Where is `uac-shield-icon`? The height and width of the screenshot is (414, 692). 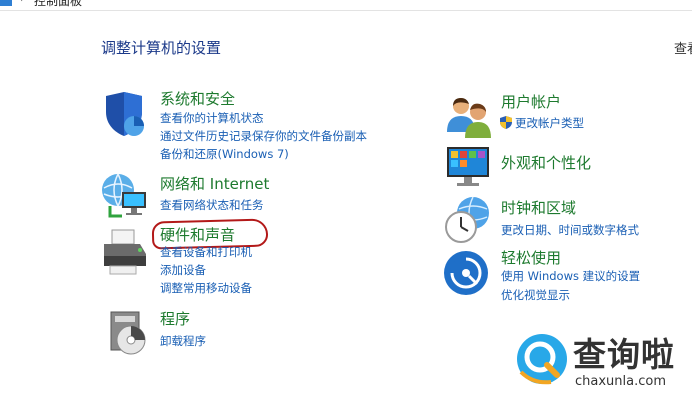
uac-shield-icon is located at coordinates (506, 122).